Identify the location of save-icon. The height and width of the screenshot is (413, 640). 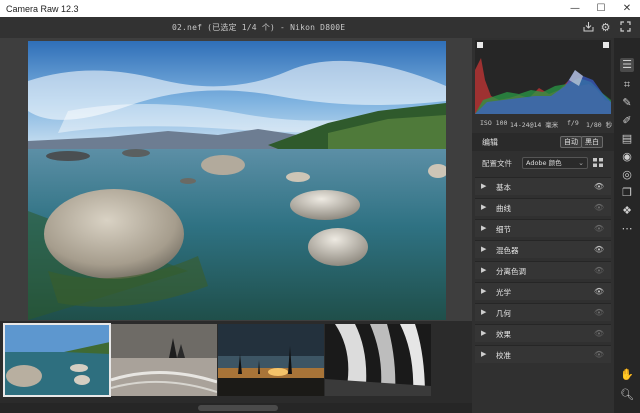
(588, 27).